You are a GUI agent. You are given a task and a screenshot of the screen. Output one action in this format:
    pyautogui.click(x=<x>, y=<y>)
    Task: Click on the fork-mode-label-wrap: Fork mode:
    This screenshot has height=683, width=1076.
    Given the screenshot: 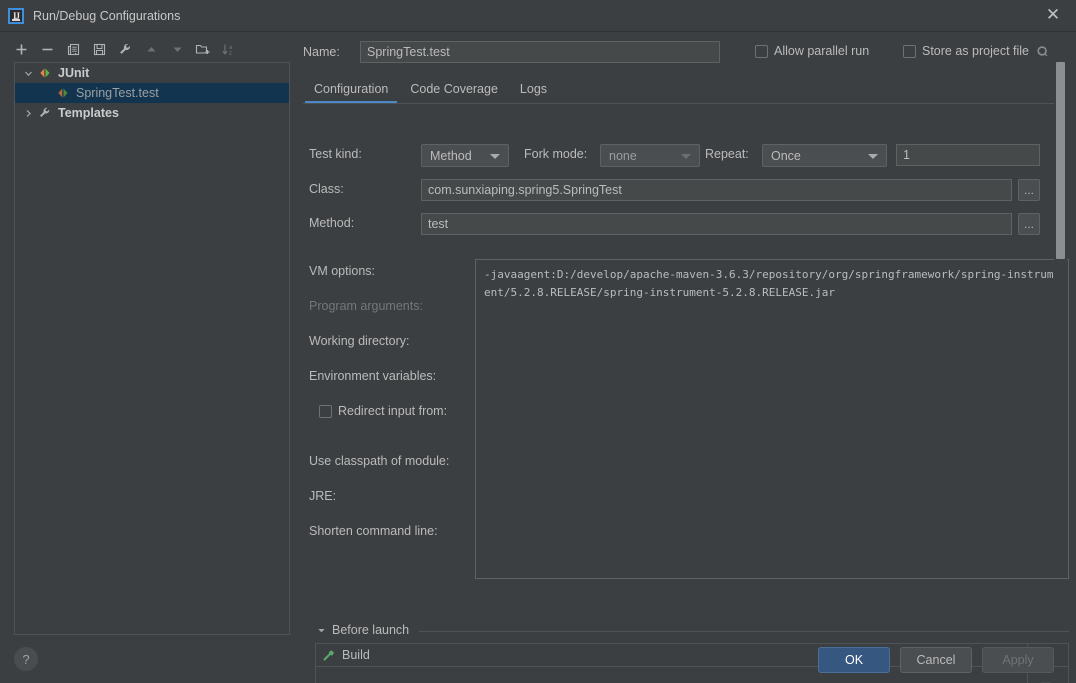 What is the action you would take?
    pyautogui.click(x=555, y=154)
    